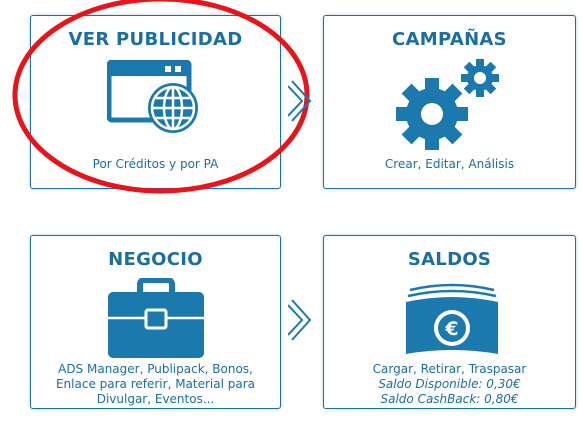  What do you see at coordinates (155, 259) in the screenshot?
I see `negocio-title: NEGOCIO` at bounding box center [155, 259].